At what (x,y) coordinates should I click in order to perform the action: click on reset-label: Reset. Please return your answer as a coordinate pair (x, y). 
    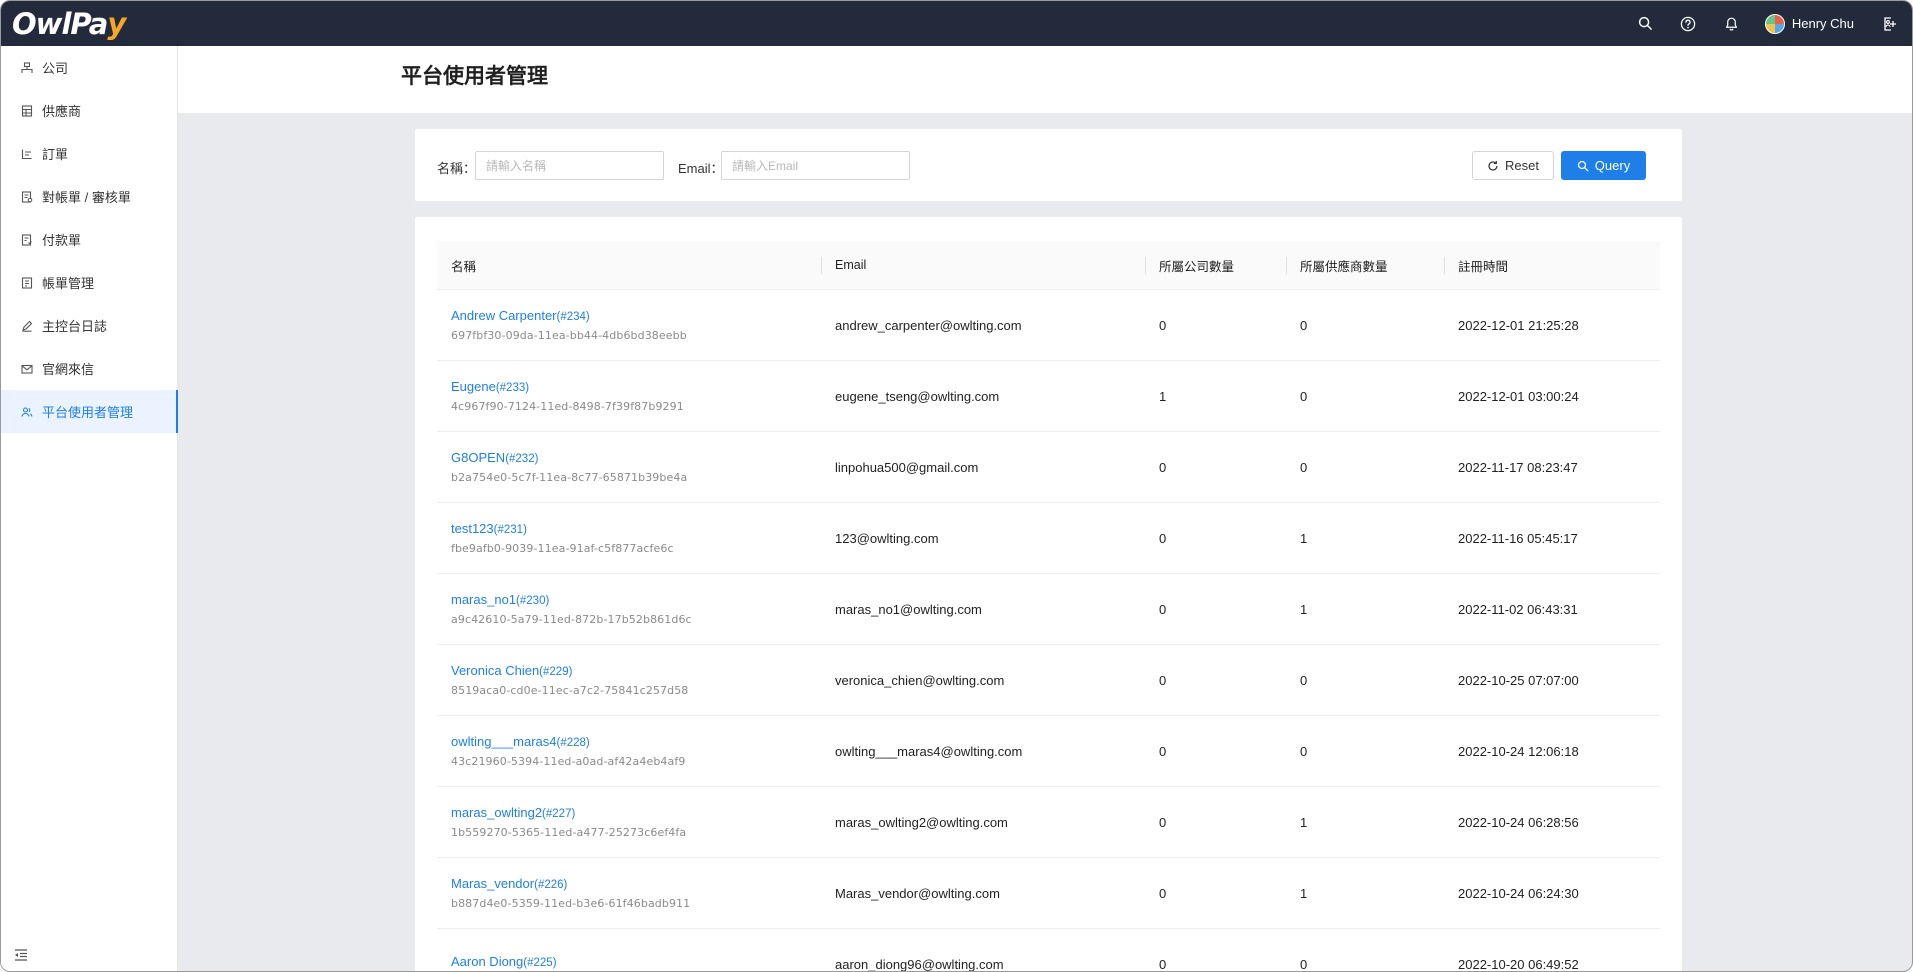
    Looking at the image, I should click on (1522, 165).